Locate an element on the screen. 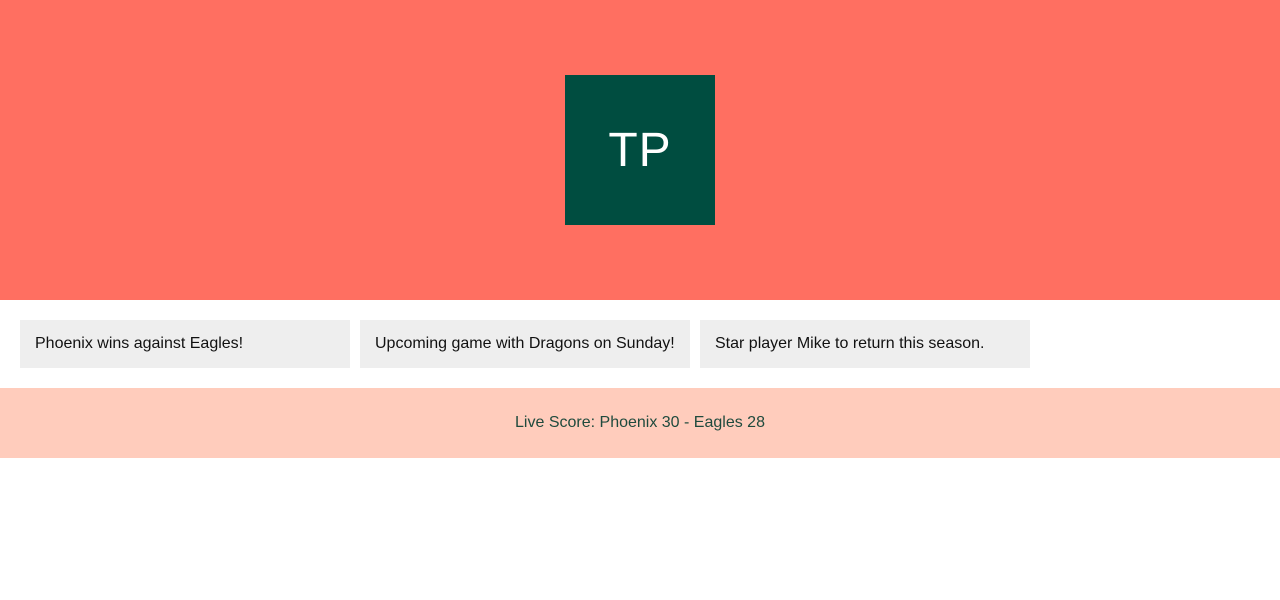 This screenshot has width=1280, height=600. team-logo: TP is located at coordinates (640, 150).